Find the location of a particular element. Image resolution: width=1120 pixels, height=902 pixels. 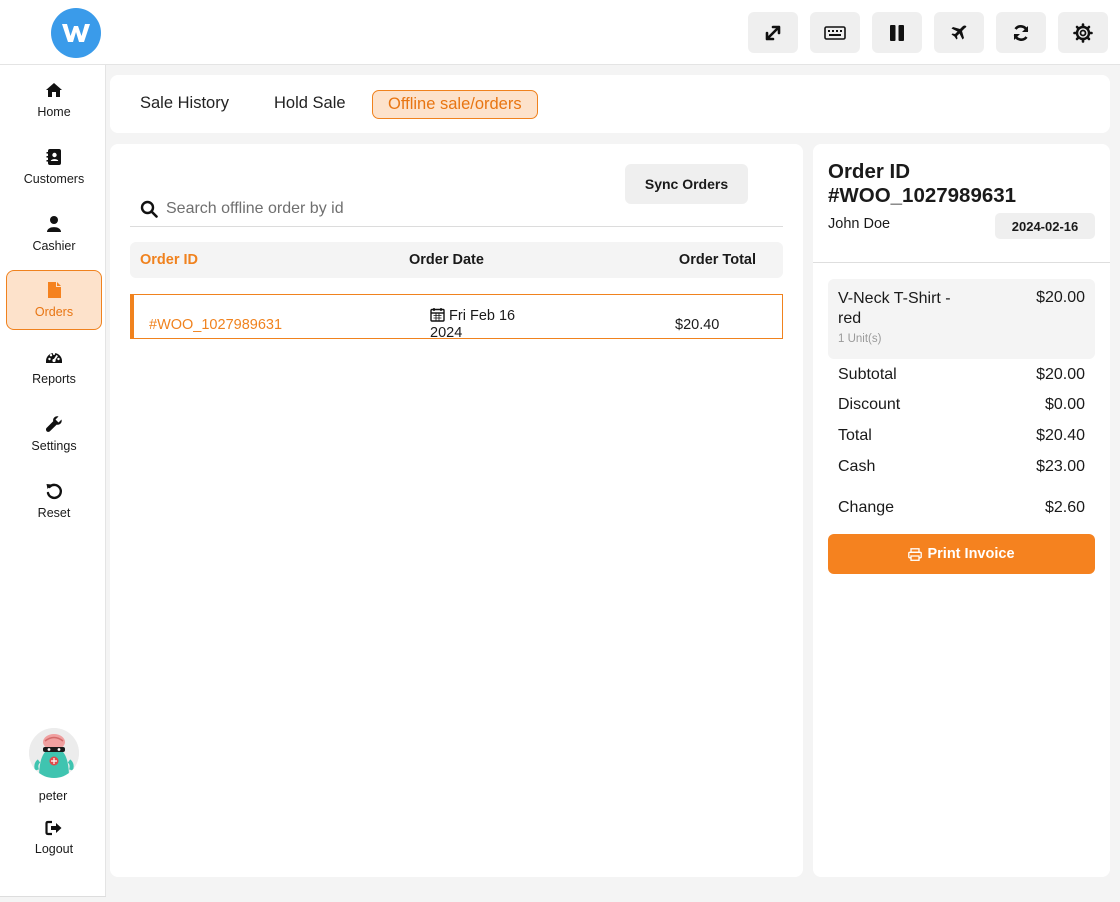

order-date-badge: 2024-02-16 is located at coordinates (1045, 226).